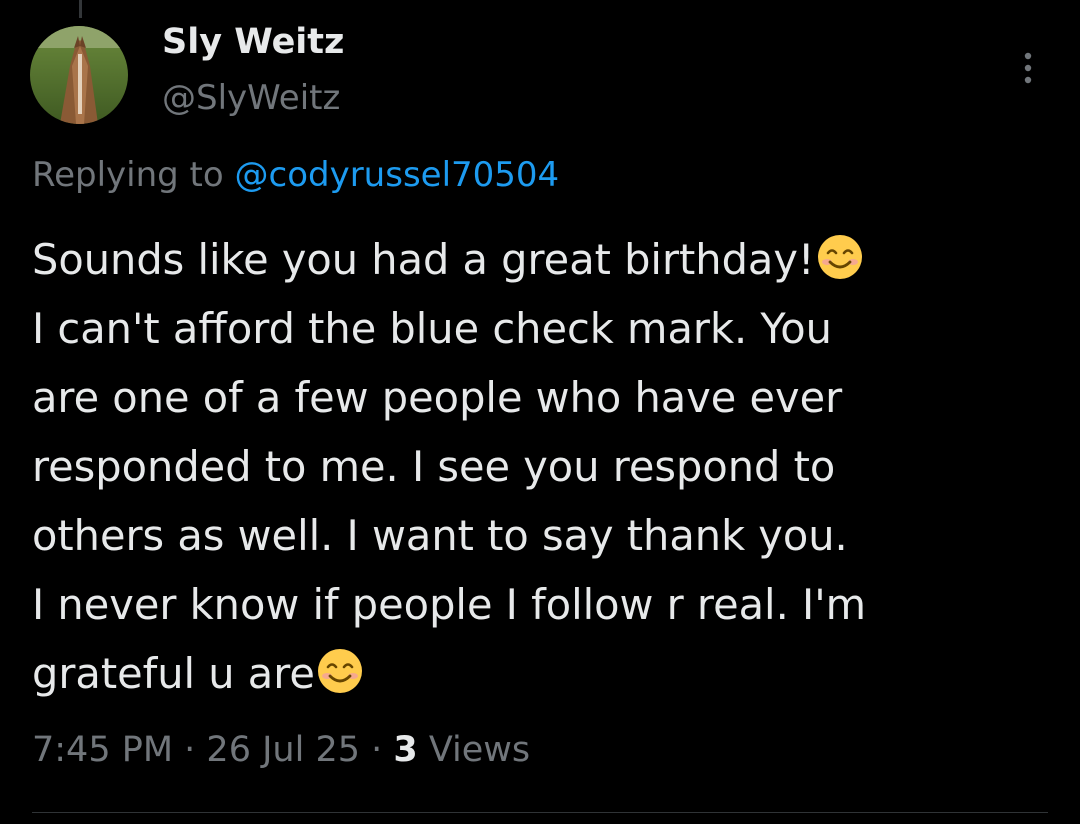  Describe the element at coordinates (251, 98) in the screenshot. I see `author-handle: @SlyWeitz` at that location.